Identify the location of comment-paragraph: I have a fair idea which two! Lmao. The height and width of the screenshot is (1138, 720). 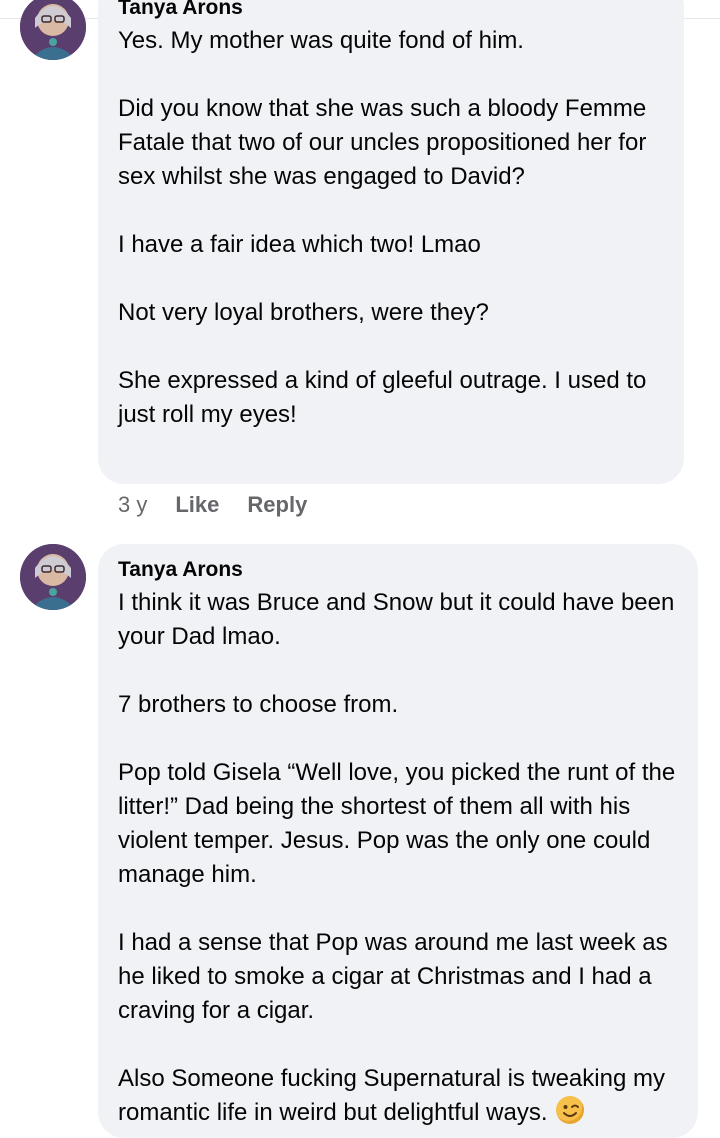
(299, 244).